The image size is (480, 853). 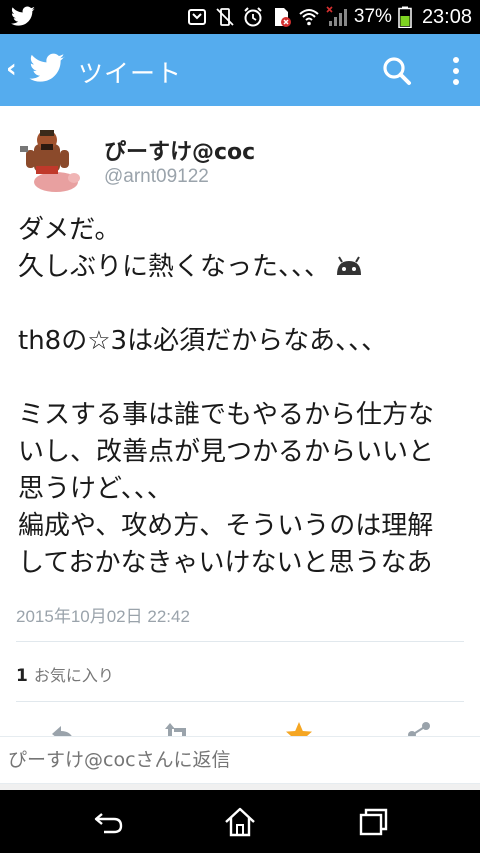 What do you see at coordinates (456, 71) in the screenshot?
I see `more-vert-icon` at bounding box center [456, 71].